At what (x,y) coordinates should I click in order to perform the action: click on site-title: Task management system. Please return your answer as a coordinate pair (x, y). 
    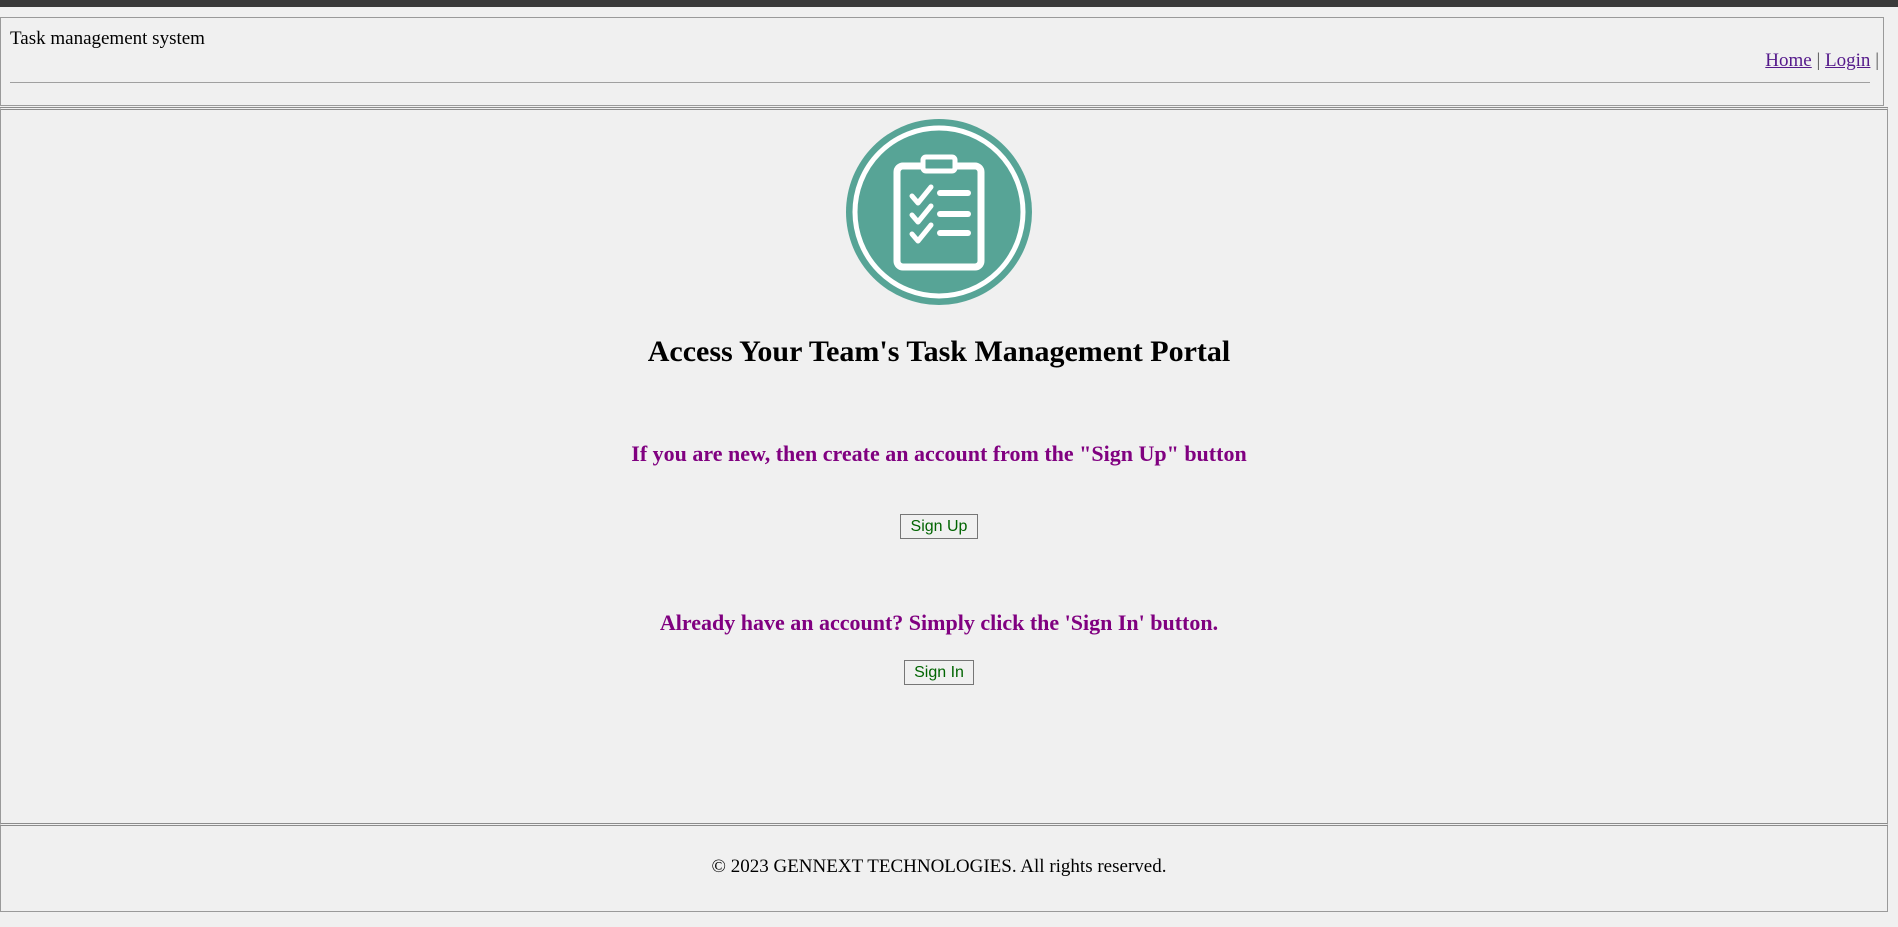
    Looking at the image, I should click on (107, 38).